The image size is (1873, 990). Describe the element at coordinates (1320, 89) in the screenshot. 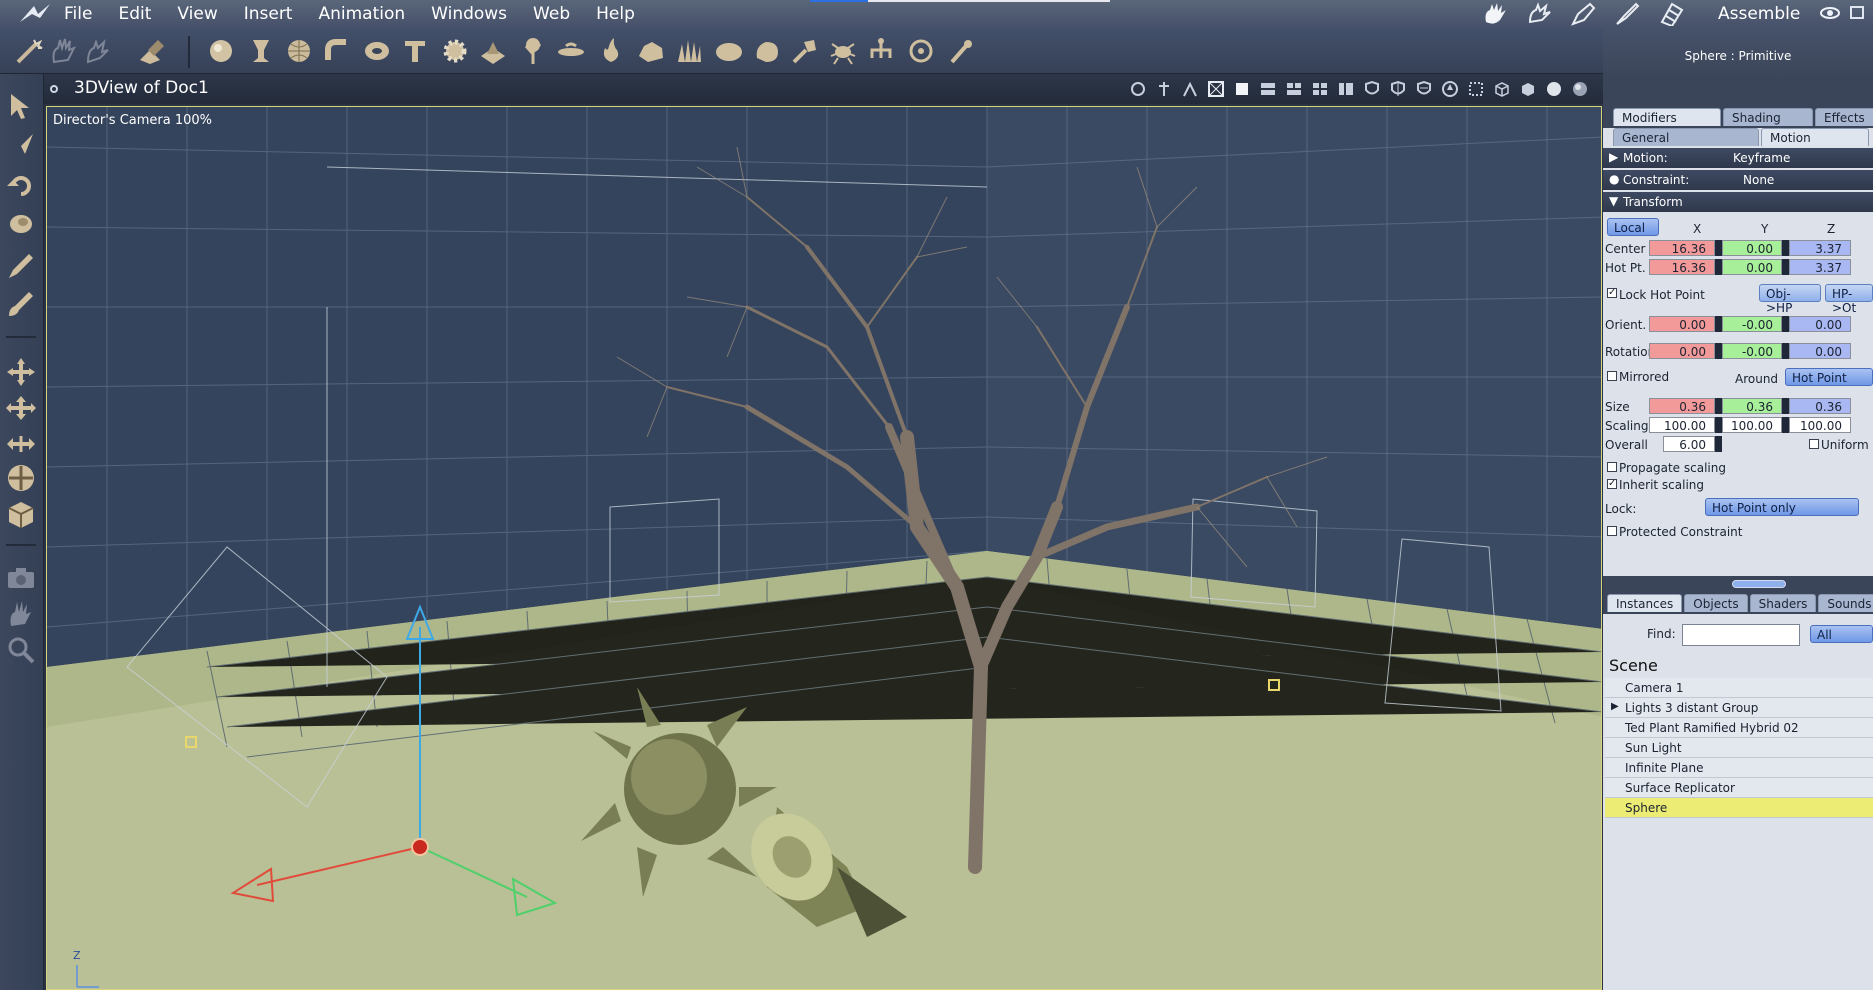

I see `four-view-icon` at that location.